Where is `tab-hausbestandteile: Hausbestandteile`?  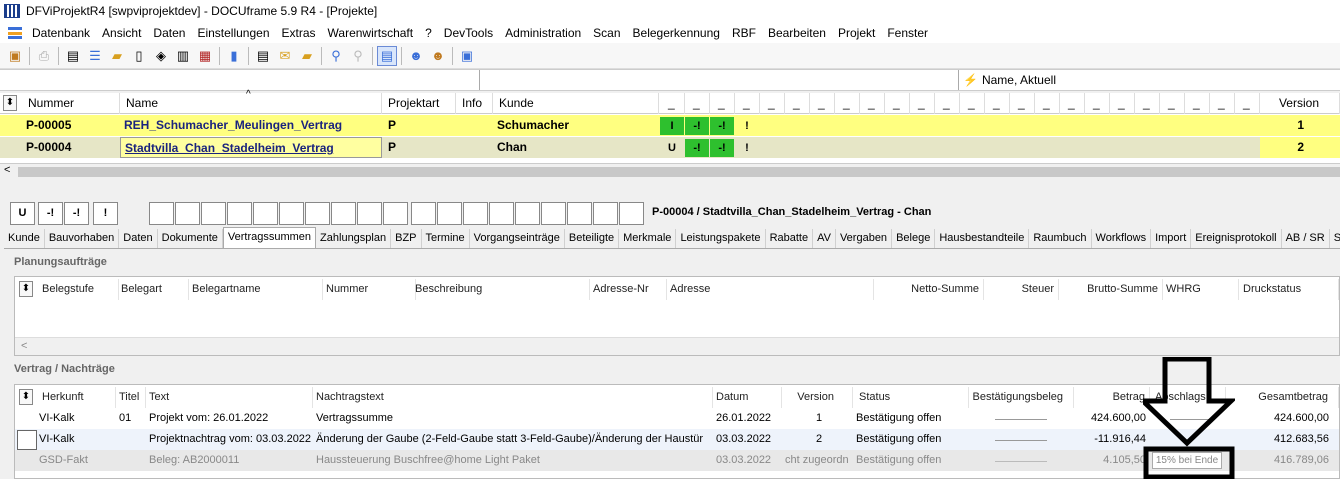
tab-hausbestandteile: Hausbestandteile is located at coordinates (982, 238).